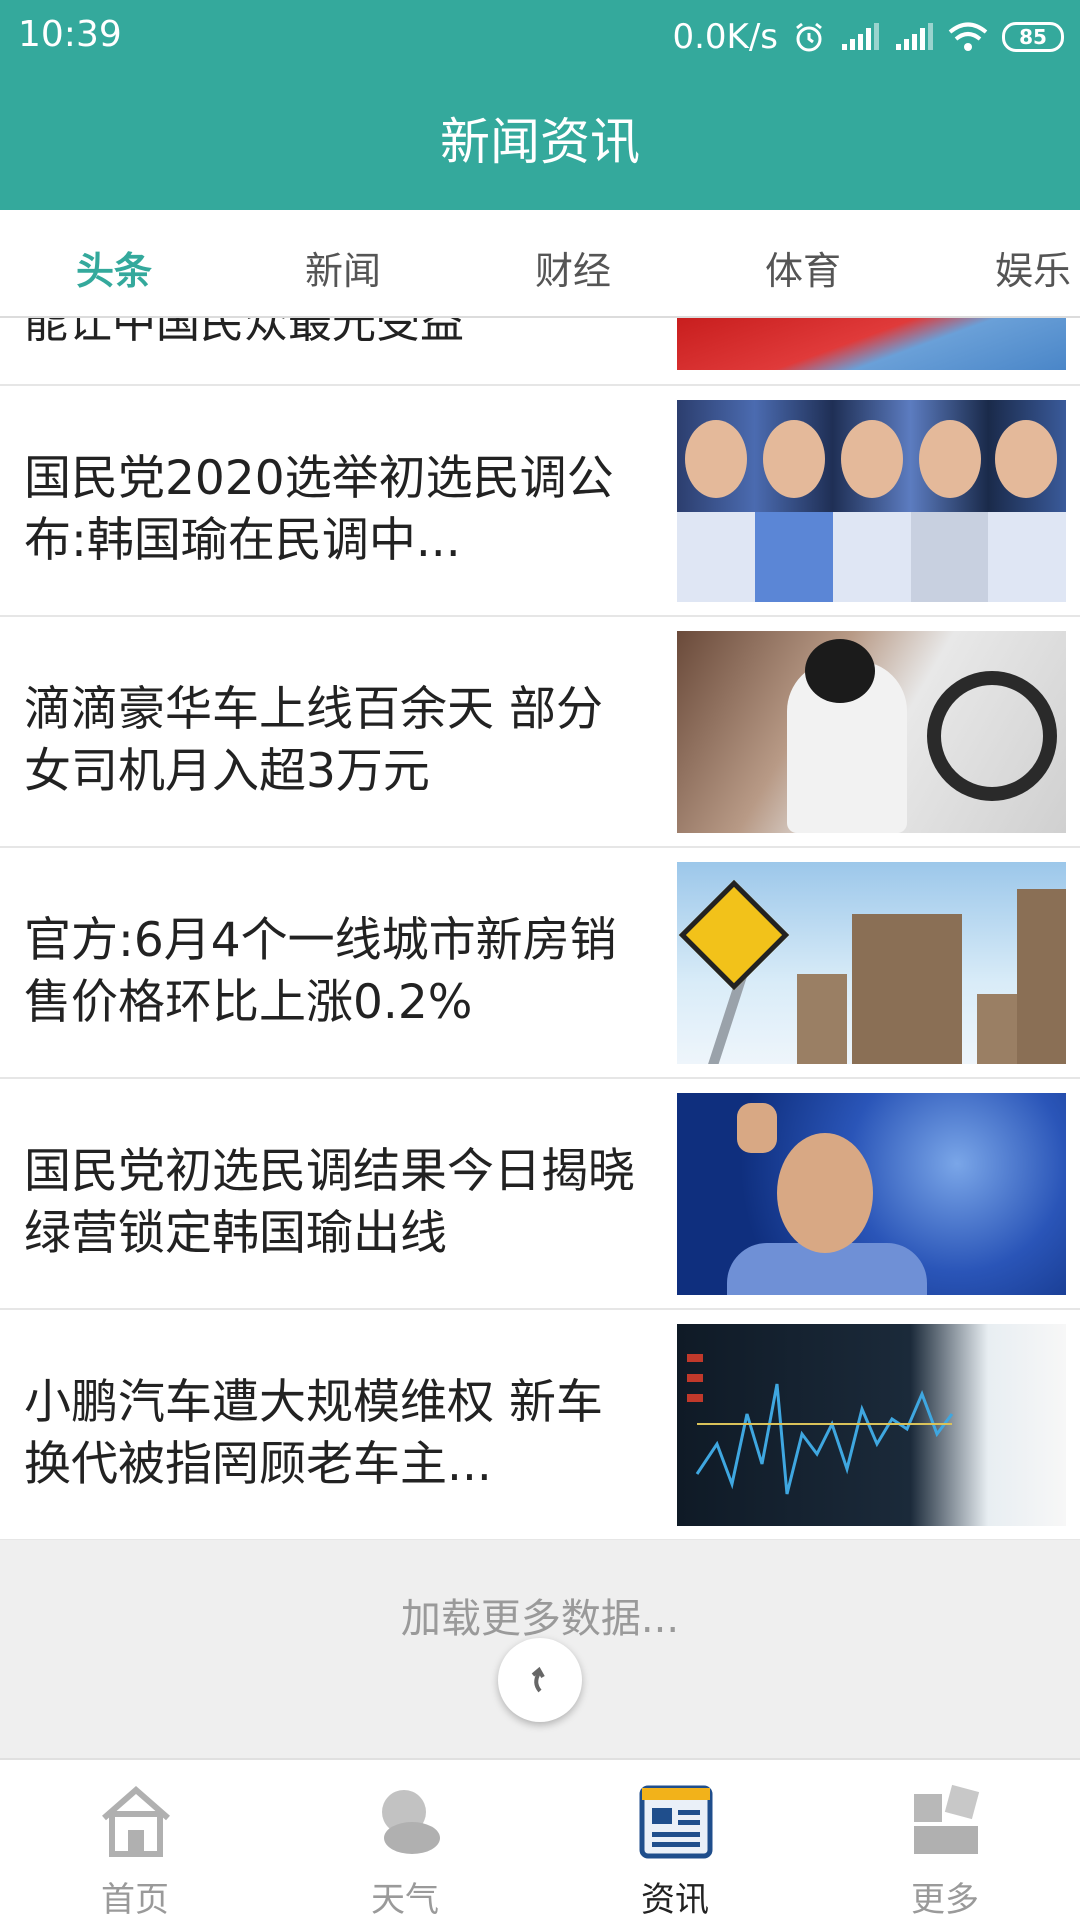 The width and height of the screenshot is (1080, 1922). What do you see at coordinates (968, 36) in the screenshot?
I see `wifi-icon` at bounding box center [968, 36].